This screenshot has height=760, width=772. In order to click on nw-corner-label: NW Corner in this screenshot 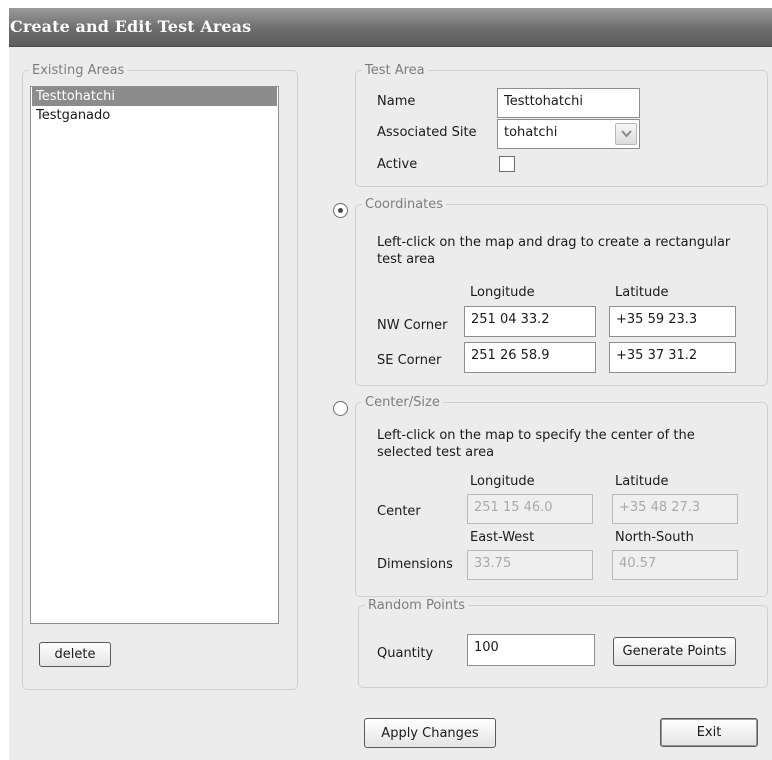, I will do `click(412, 325)`.